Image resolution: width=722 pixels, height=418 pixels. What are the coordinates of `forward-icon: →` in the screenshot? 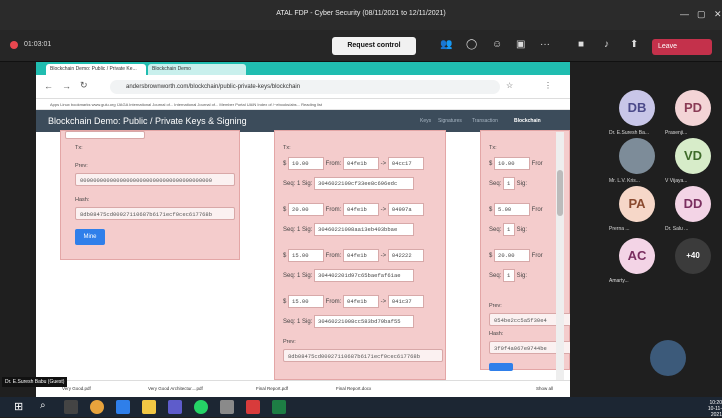 It's located at (66, 86).